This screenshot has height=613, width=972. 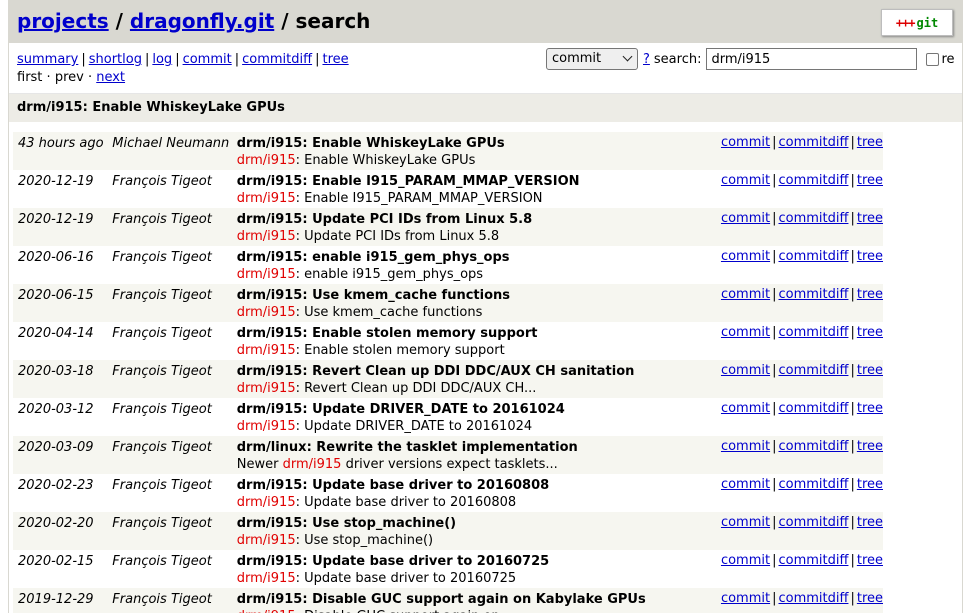 I want to click on nav-shortlog-link: shortlog, so click(x=115, y=59).